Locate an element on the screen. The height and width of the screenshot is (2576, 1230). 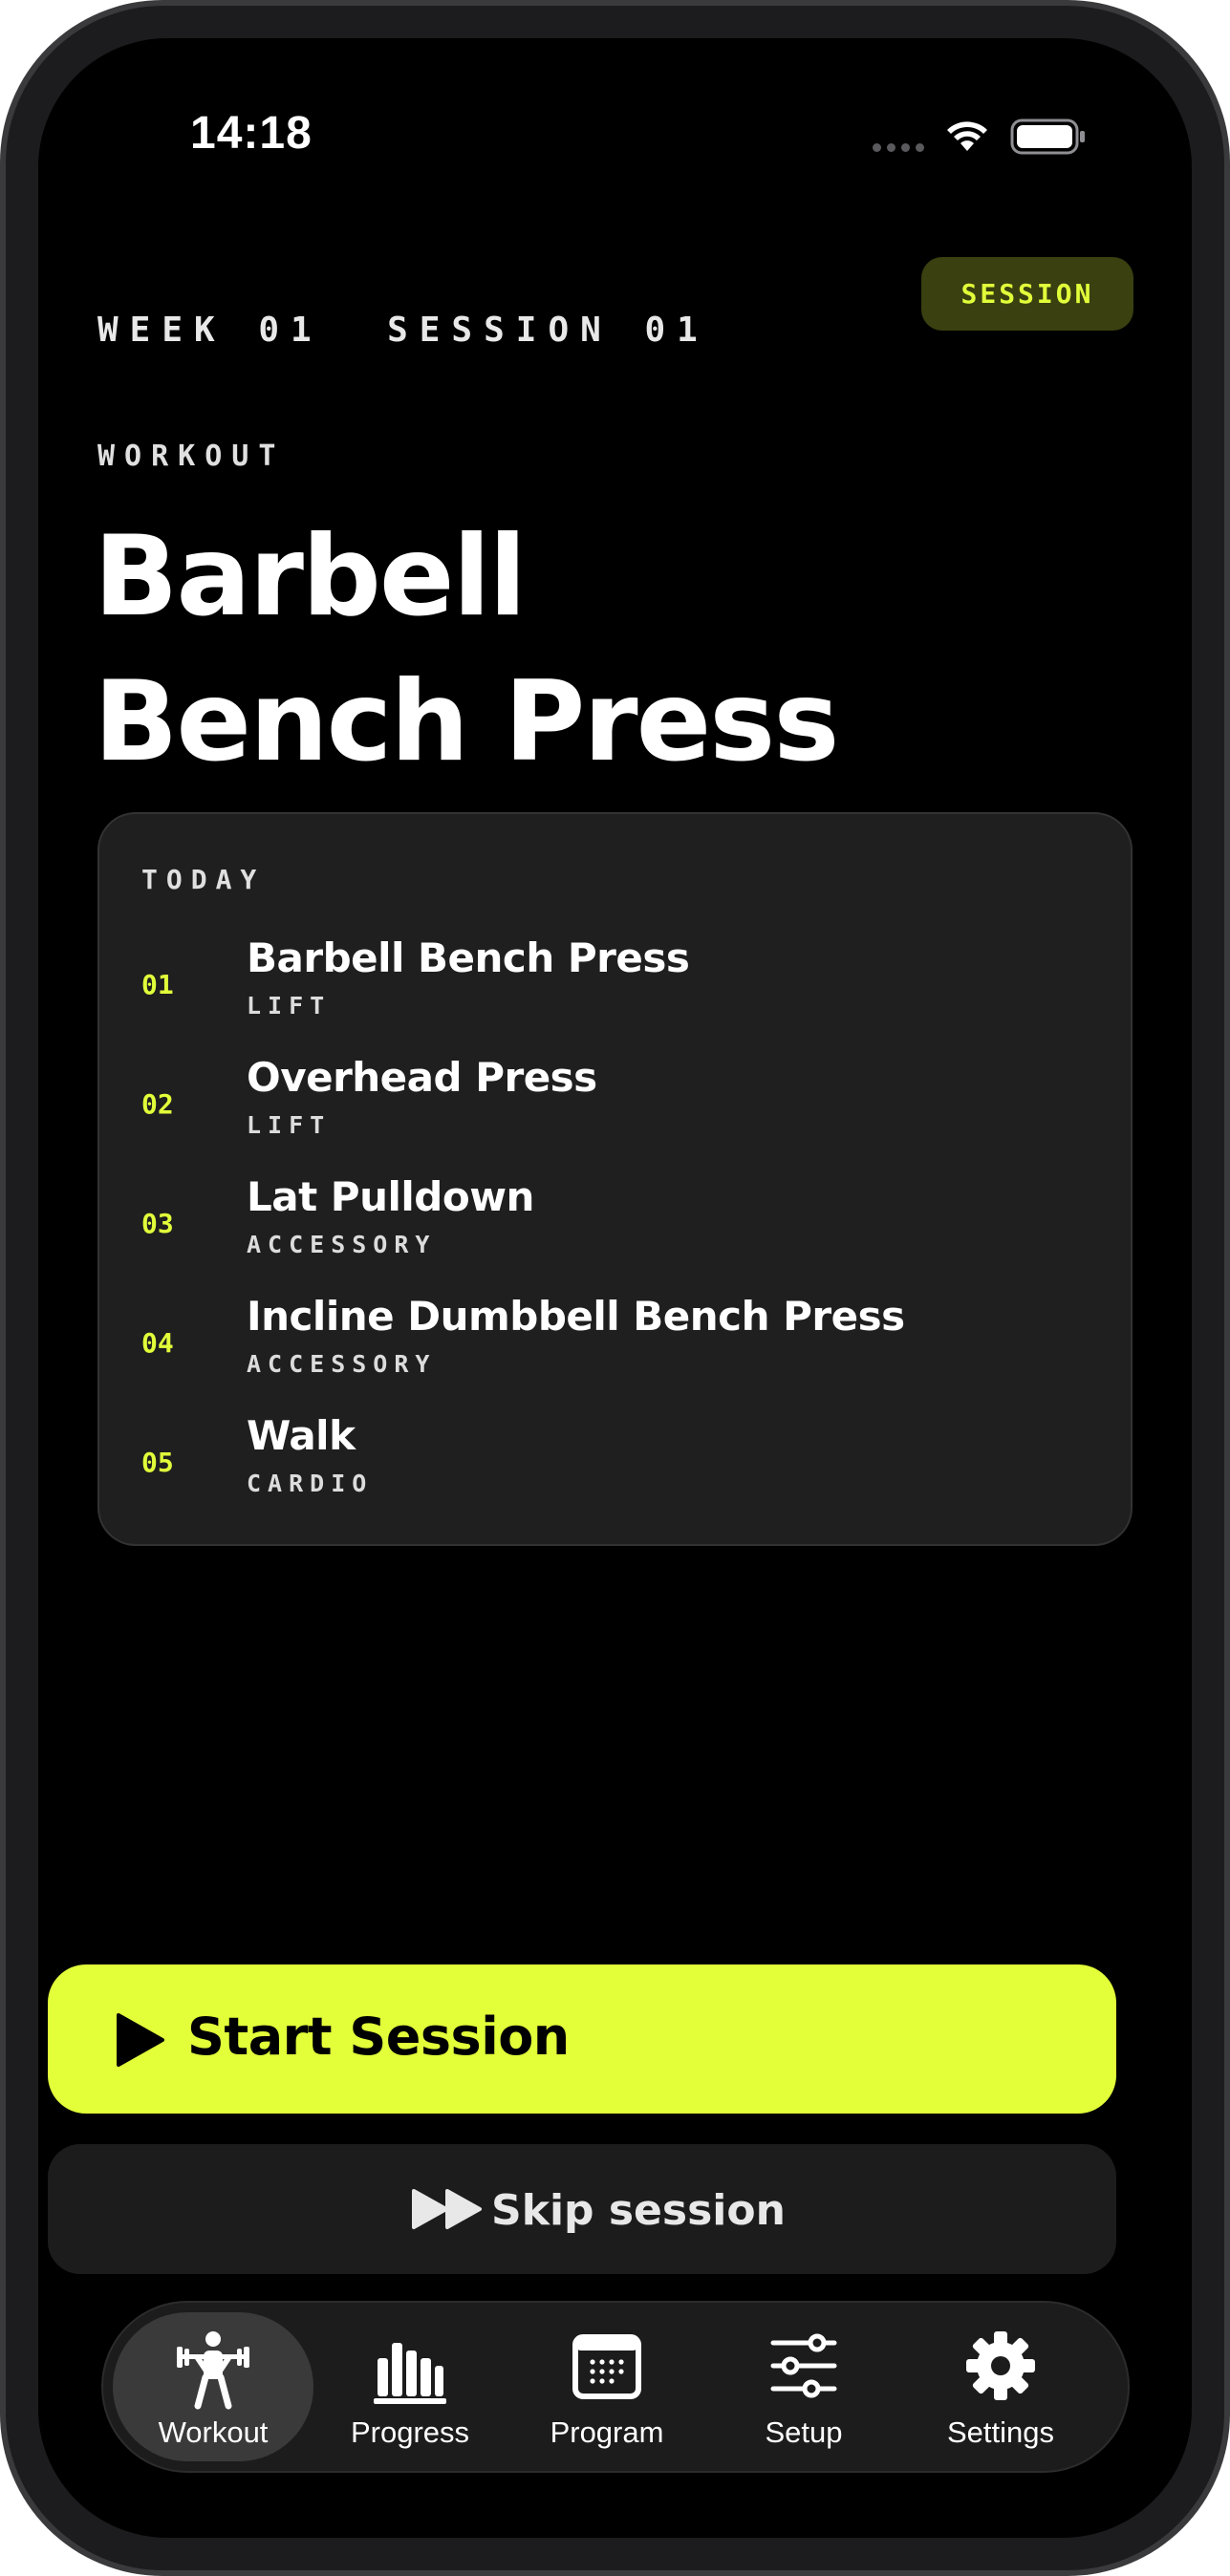
tab-label: Setup is located at coordinates (804, 2432).